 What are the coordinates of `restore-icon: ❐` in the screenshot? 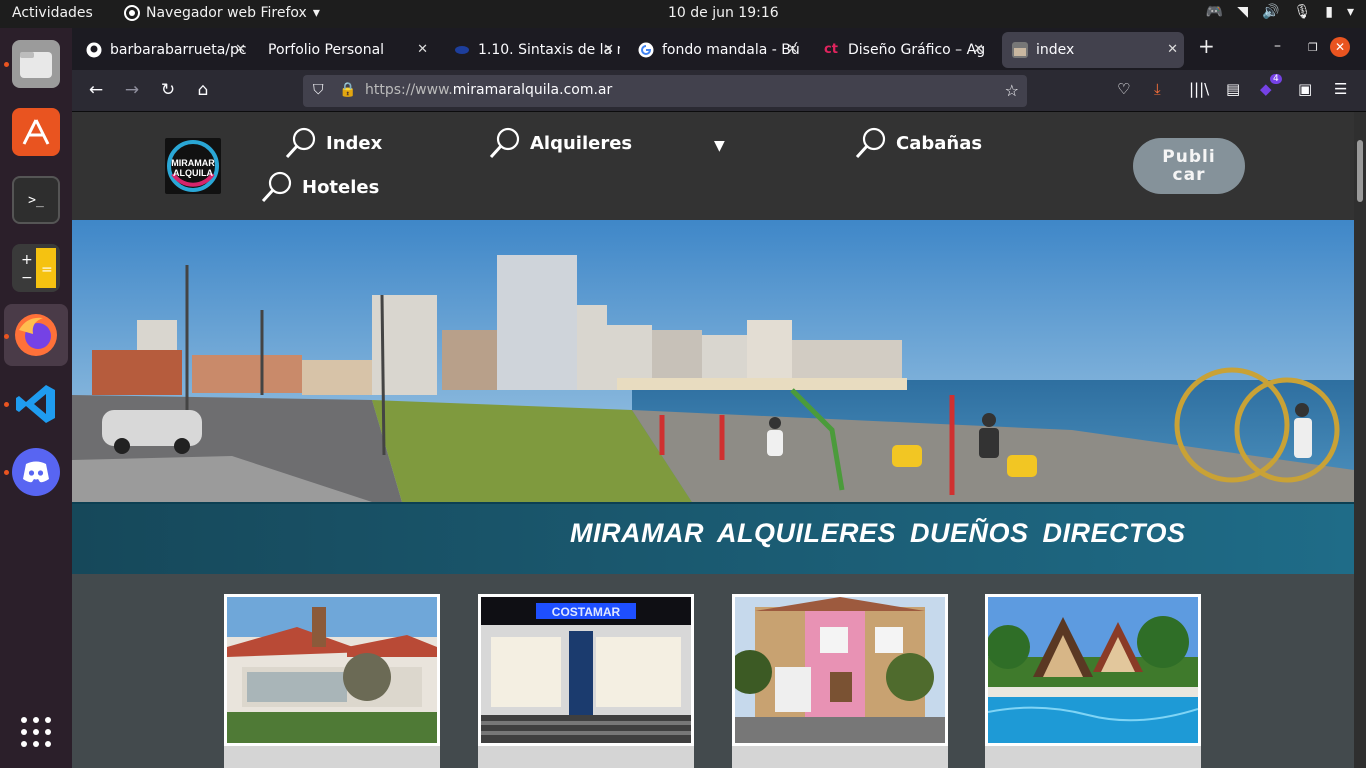 It's located at (1313, 47).